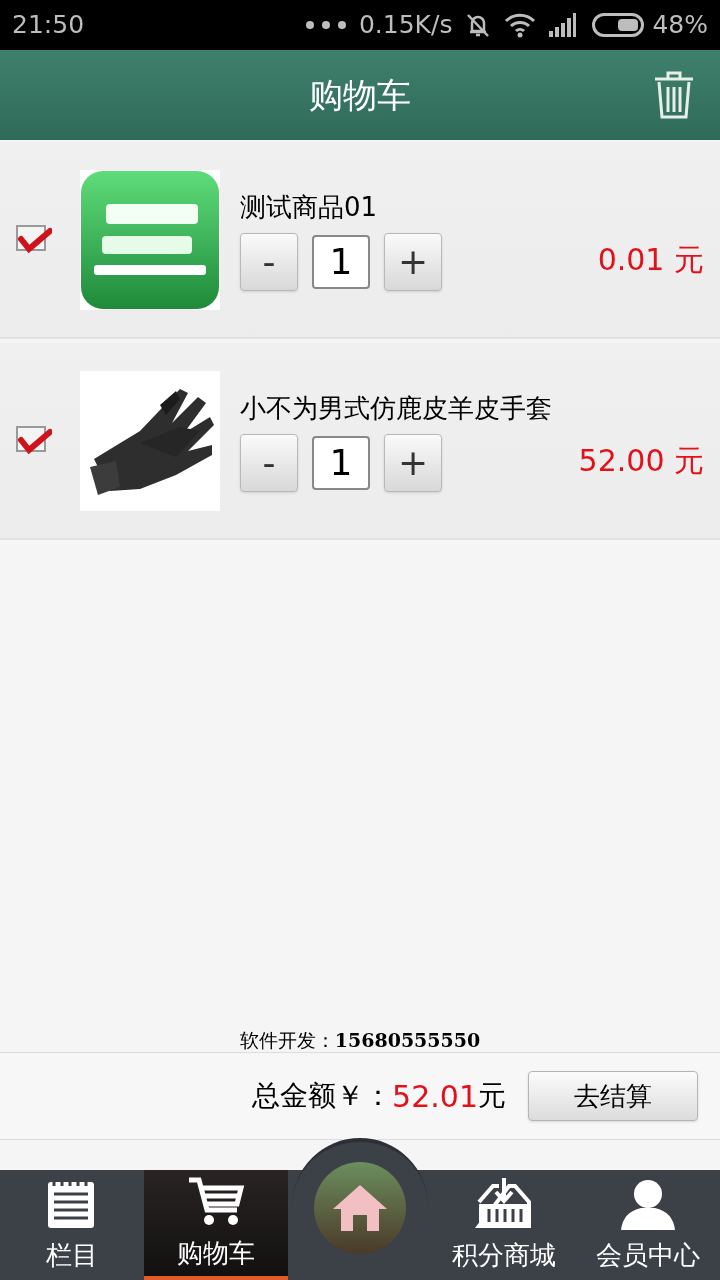 The width and height of the screenshot is (720, 1280). What do you see at coordinates (72, 1225) in the screenshot?
I see `nav-tab: 栏目` at bounding box center [72, 1225].